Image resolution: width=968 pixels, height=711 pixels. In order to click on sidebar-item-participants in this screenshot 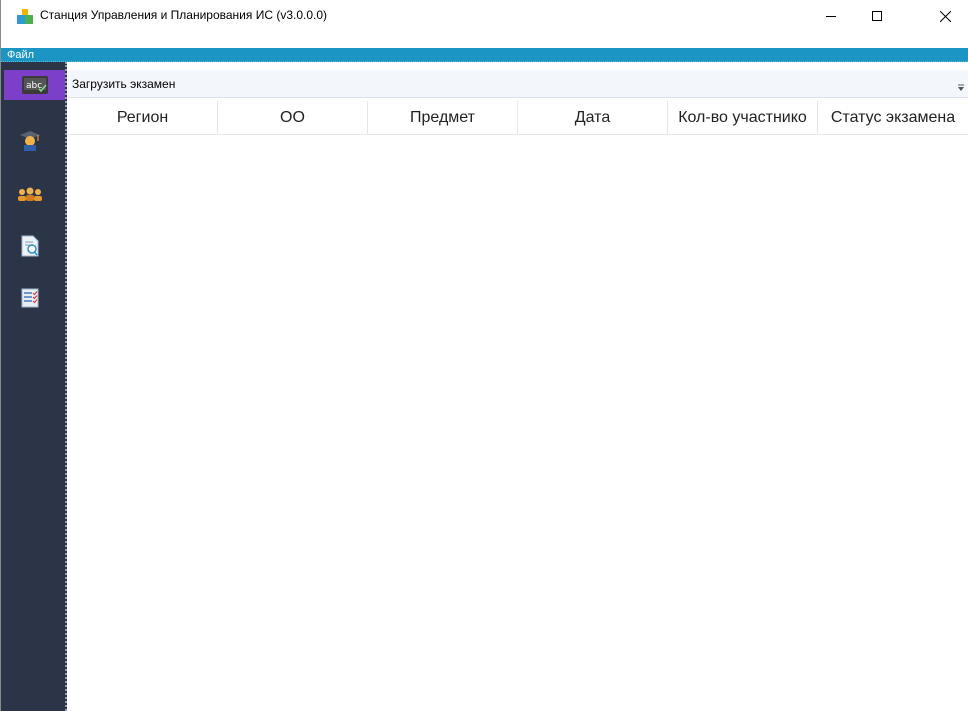, I will do `click(30, 194)`.